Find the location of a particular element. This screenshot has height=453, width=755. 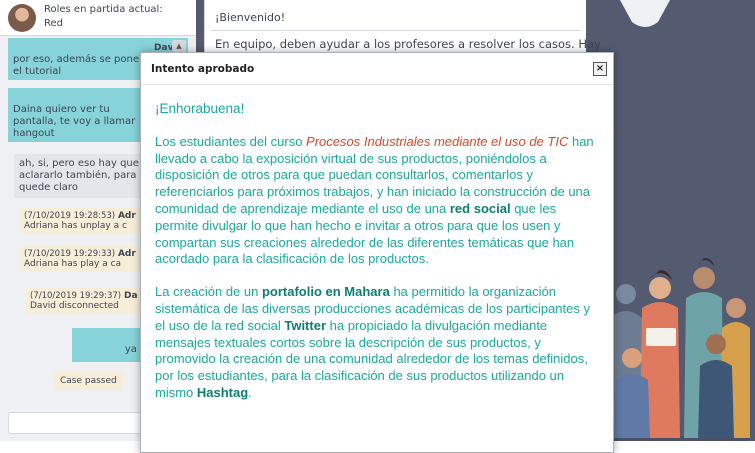

highlight-twitter: Twitter is located at coordinates (305, 325).